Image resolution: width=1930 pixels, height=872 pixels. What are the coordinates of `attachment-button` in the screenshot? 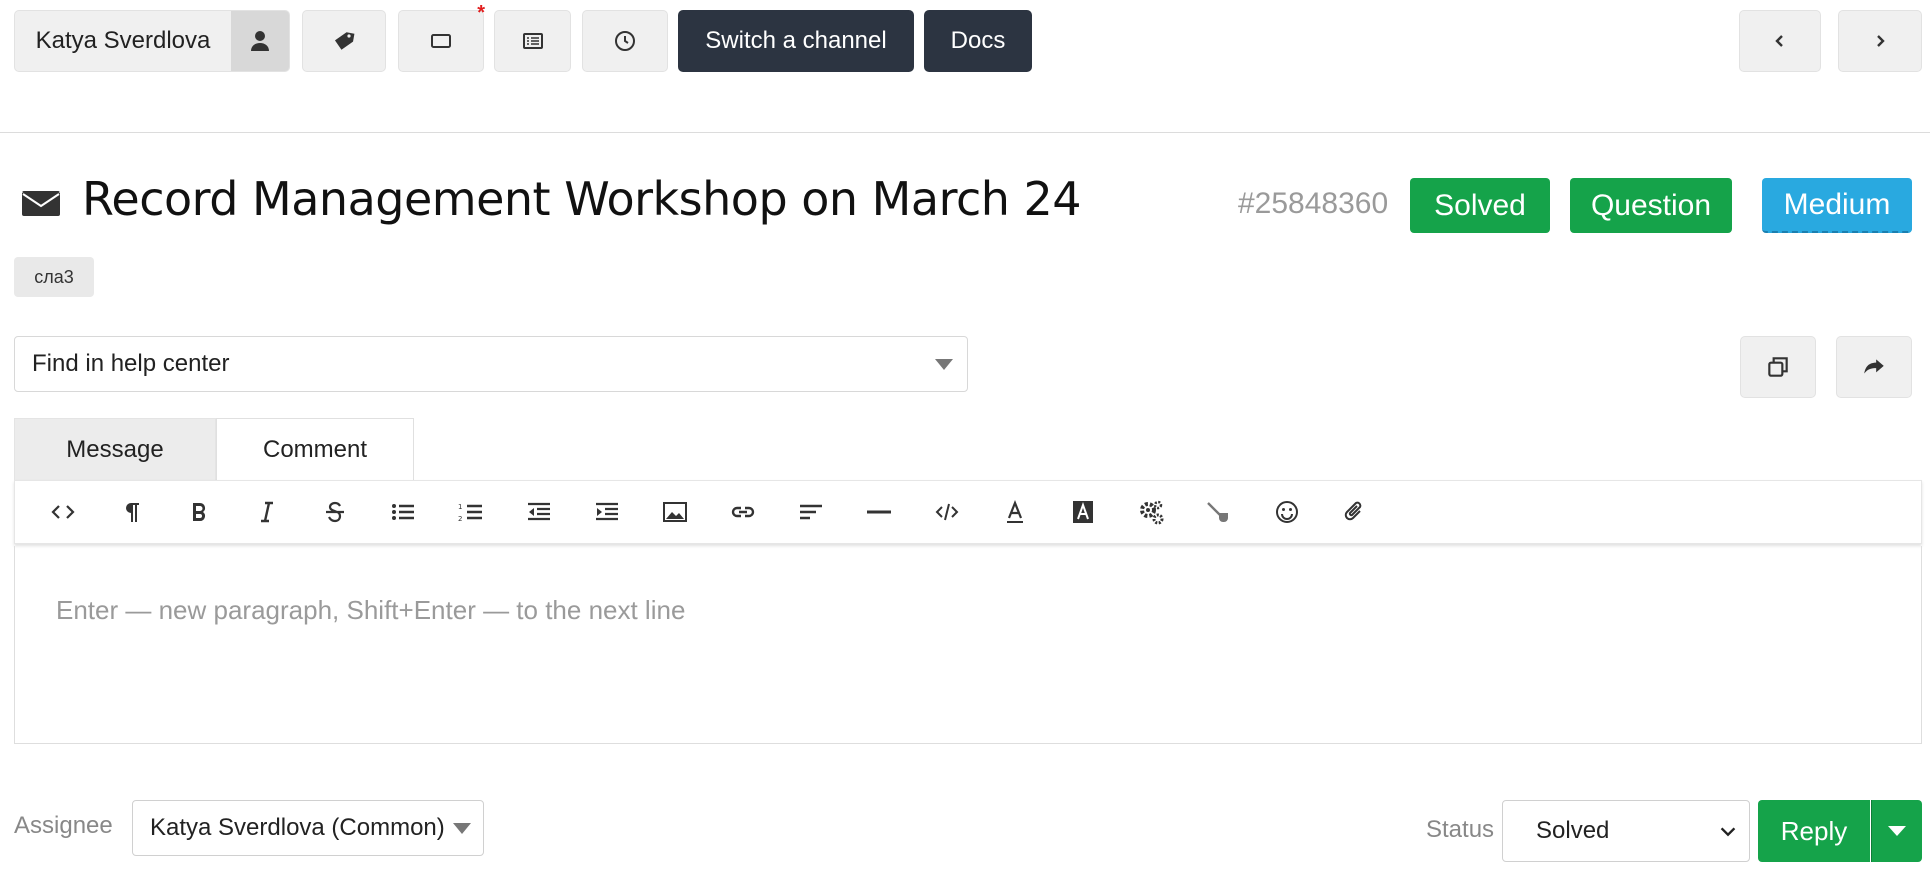 It's located at (1355, 512).